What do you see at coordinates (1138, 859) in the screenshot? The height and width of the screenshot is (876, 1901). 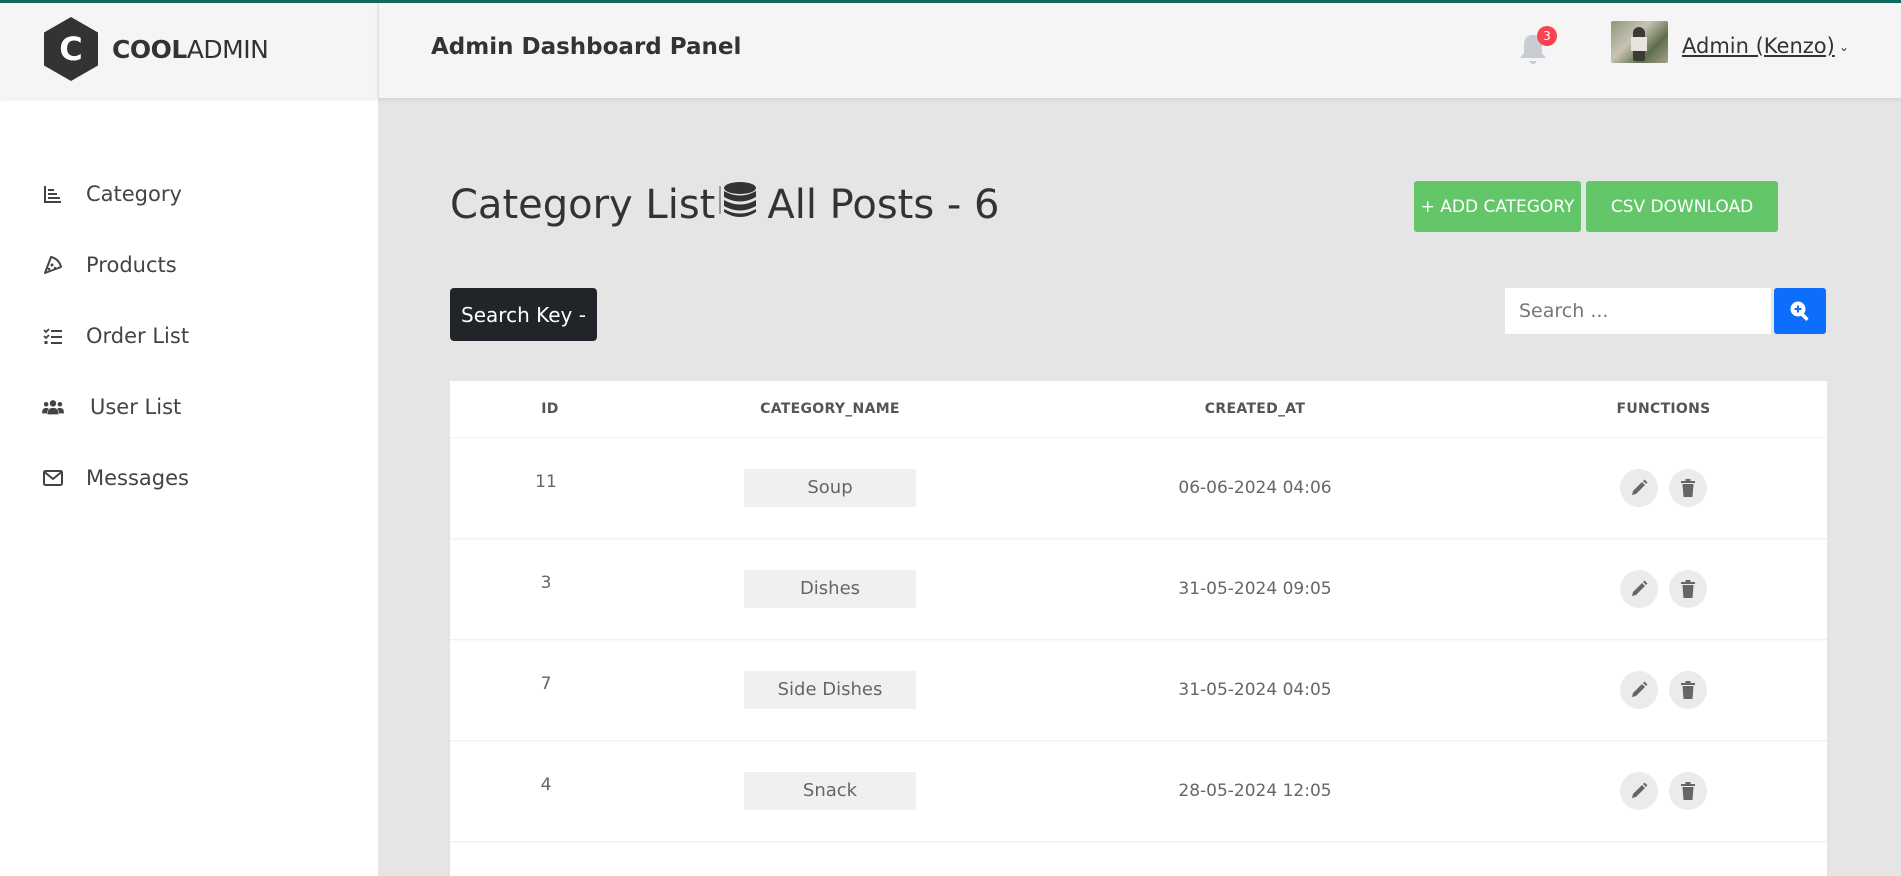 I see `table-row-partial` at bounding box center [1138, 859].